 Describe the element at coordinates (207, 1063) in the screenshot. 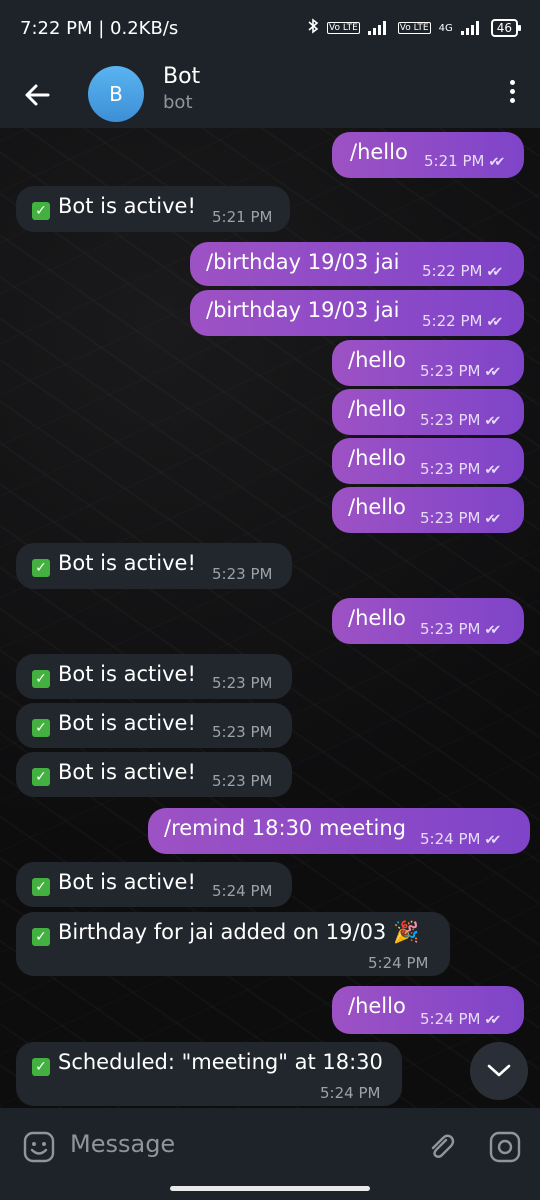

I see `message-text: ✓ Scheduled: "meeting" at 18:30` at that location.